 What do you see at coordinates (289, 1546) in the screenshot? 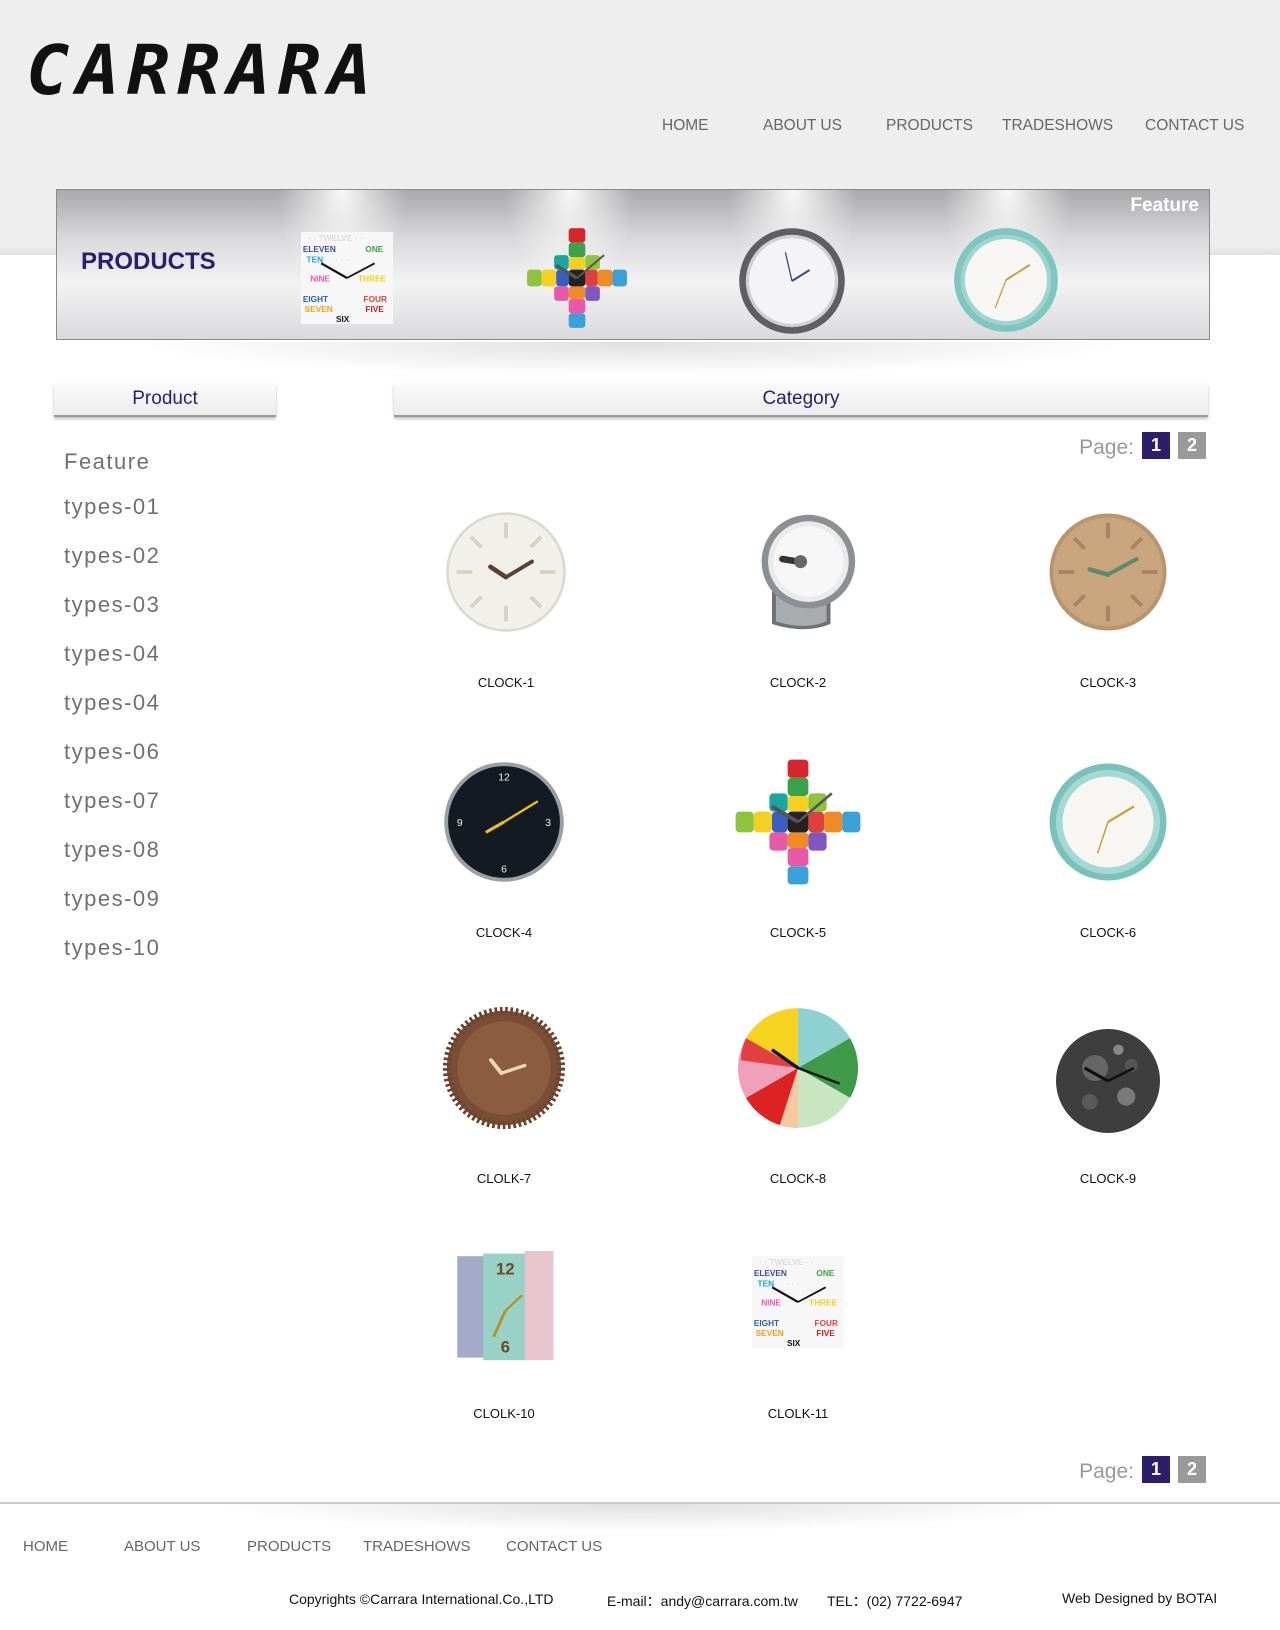
I see `footer-nav-products: PRODUCTS` at bounding box center [289, 1546].